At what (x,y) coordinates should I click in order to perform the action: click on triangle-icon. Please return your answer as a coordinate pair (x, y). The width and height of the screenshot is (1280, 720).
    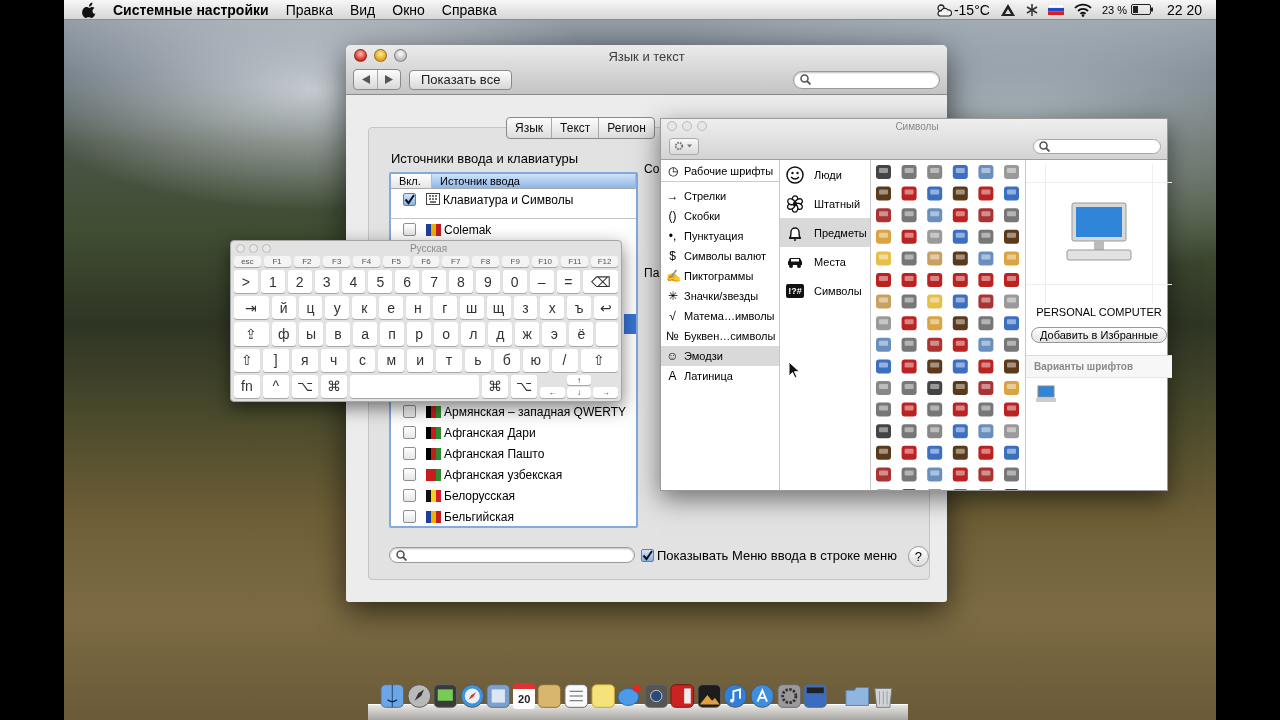
    Looking at the image, I should click on (1007, 9).